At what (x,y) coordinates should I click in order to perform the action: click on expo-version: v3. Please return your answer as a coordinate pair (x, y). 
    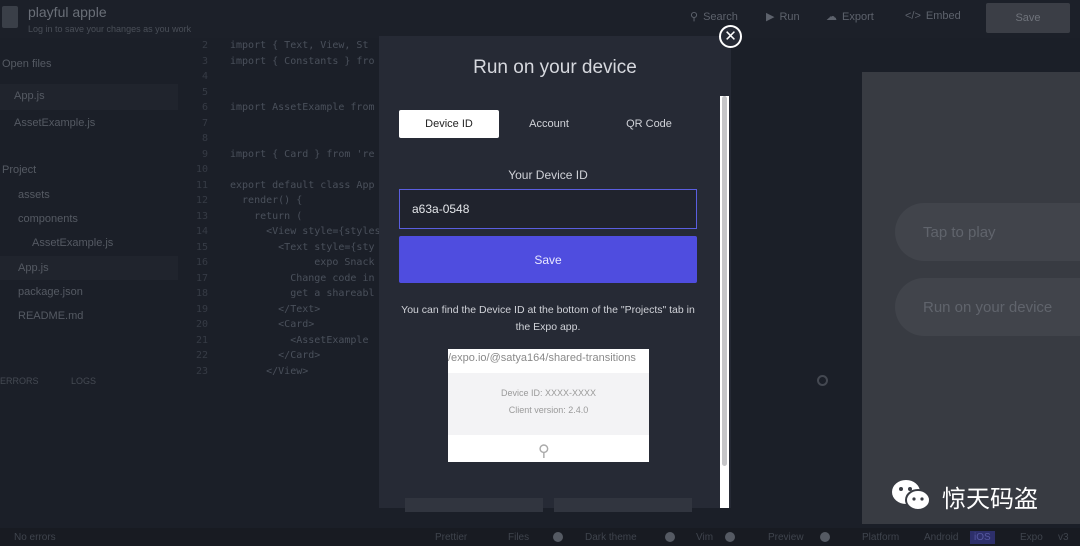
    Looking at the image, I should click on (1063, 537).